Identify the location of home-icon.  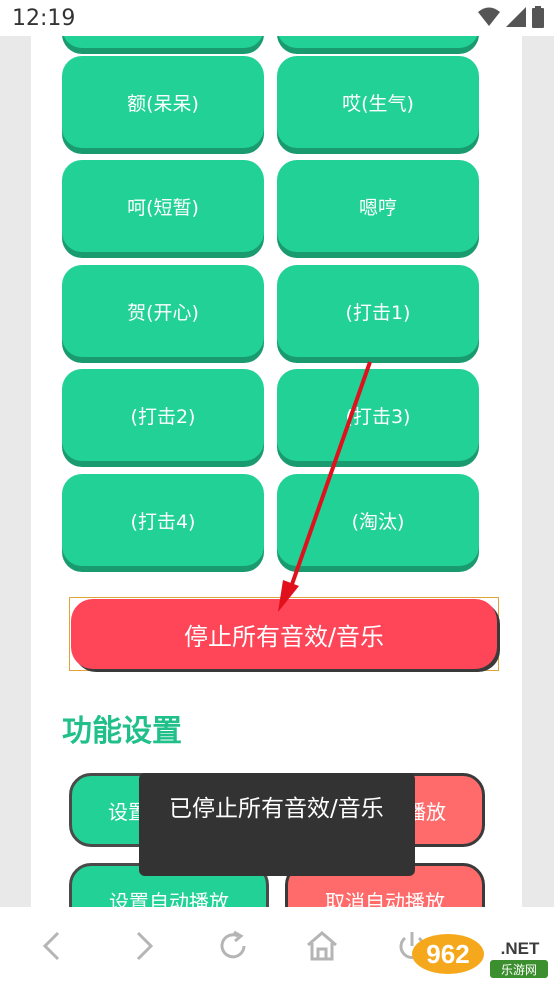
(322, 946).